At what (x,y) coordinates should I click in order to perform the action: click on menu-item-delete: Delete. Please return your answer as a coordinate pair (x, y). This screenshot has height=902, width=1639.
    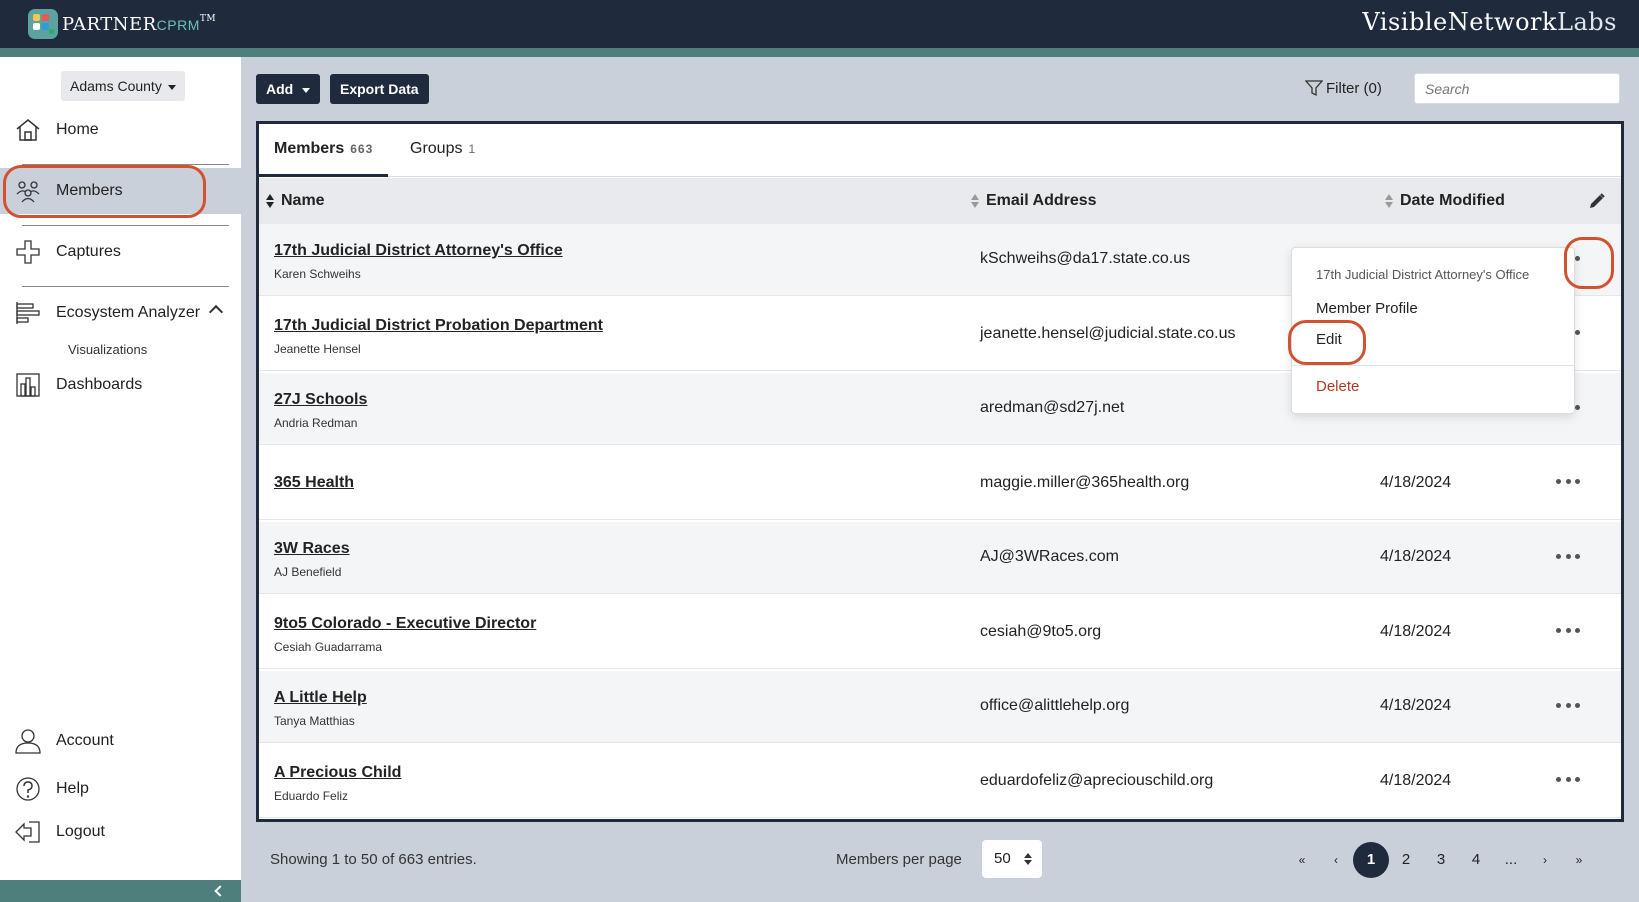
    Looking at the image, I should click on (1337, 386).